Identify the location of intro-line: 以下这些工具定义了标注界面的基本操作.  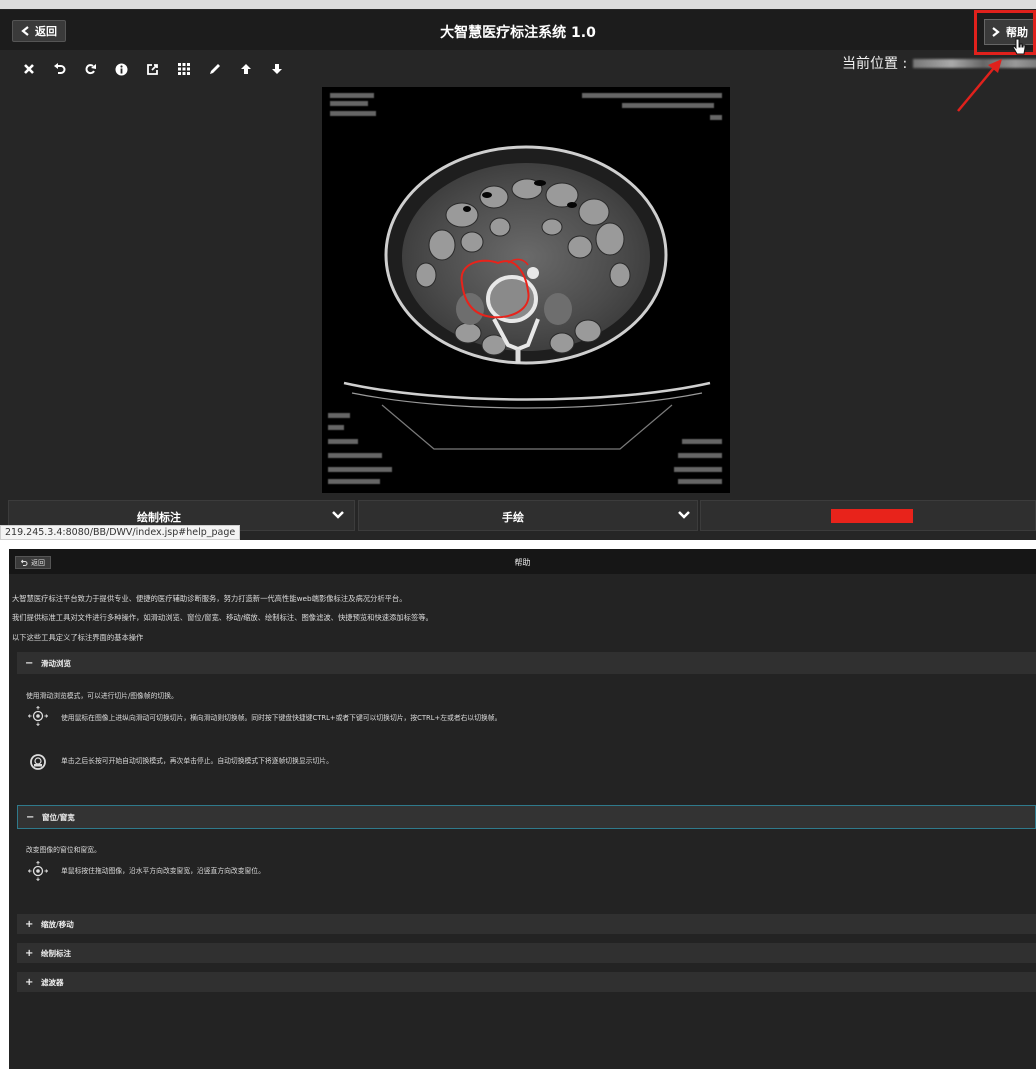
(78, 637).